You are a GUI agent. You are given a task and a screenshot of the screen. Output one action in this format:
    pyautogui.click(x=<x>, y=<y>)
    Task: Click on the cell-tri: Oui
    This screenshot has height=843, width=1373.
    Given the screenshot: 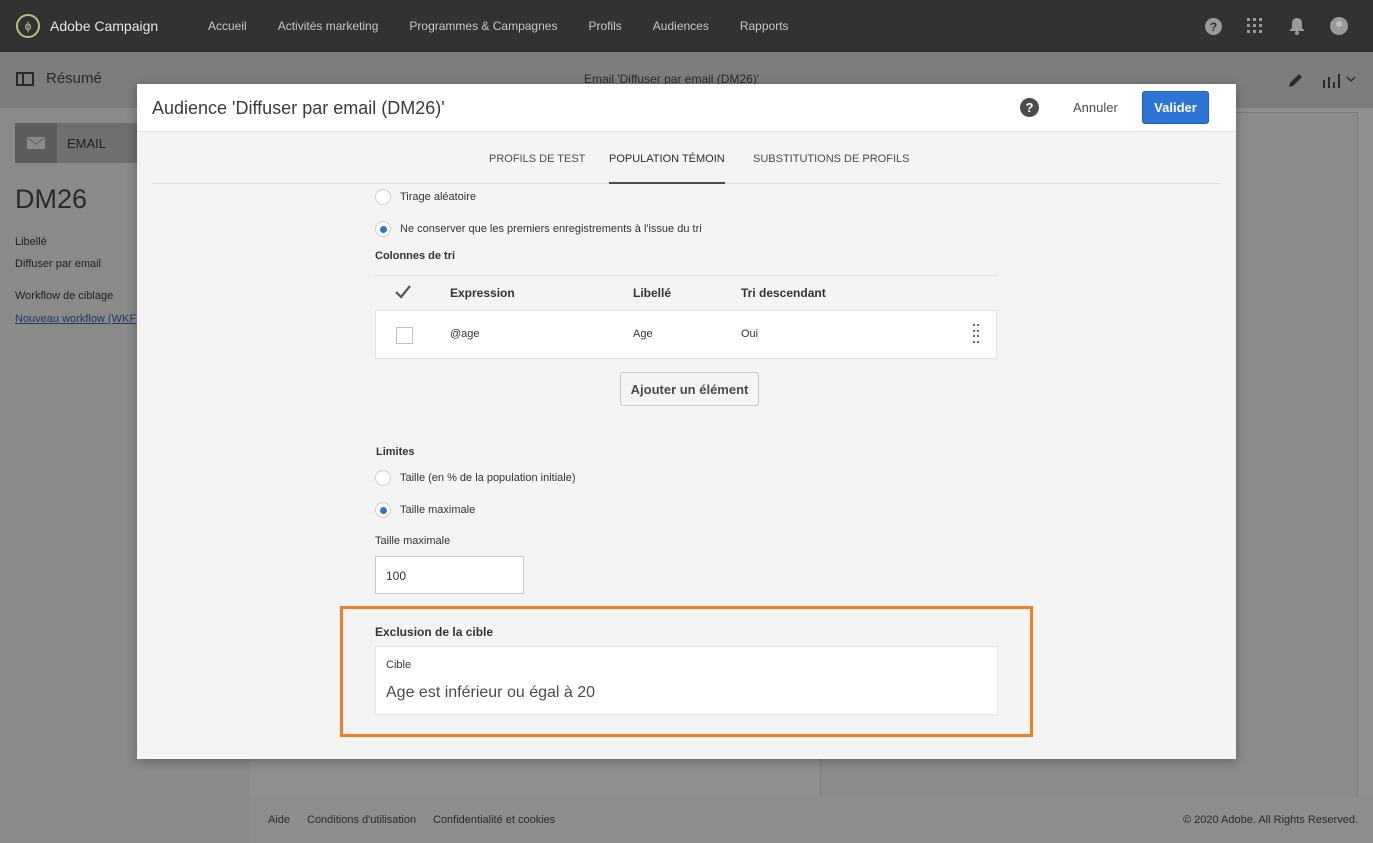 What is the action you would take?
    pyautogui.click(x=750, y=334)
    